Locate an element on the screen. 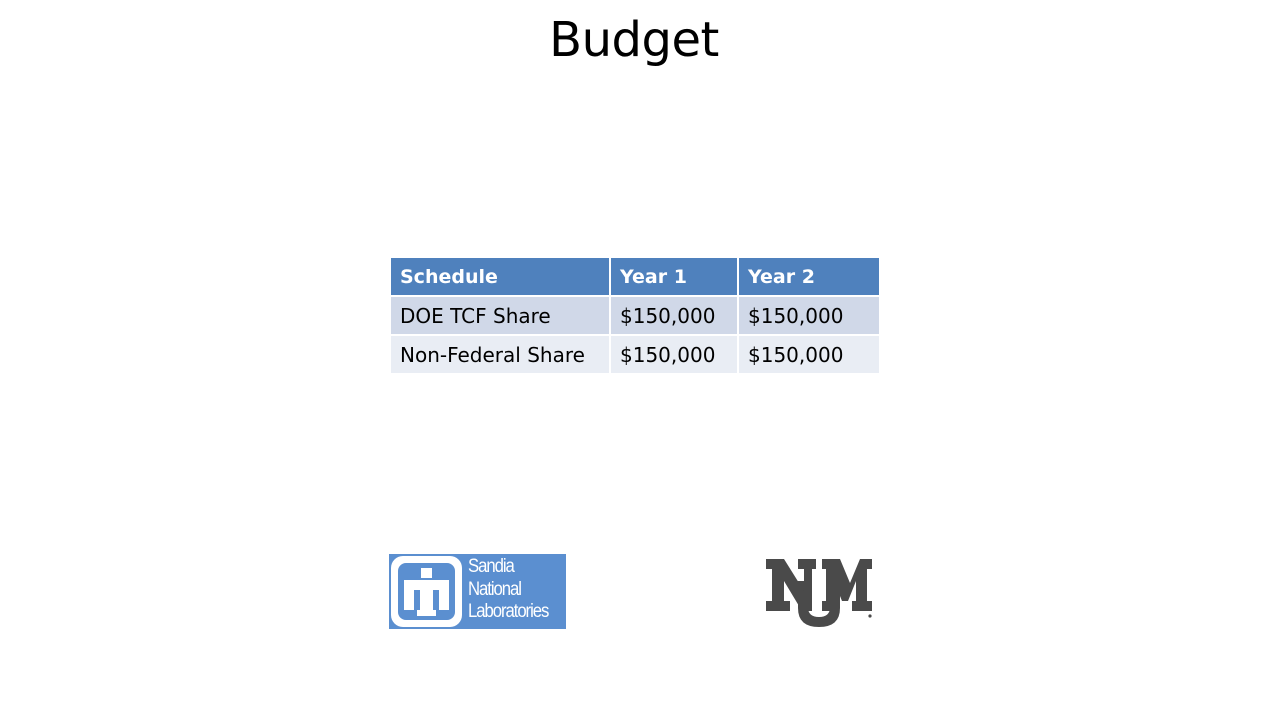  cell-schedule: Non-Federal Share is located at coordinates (500, 354).